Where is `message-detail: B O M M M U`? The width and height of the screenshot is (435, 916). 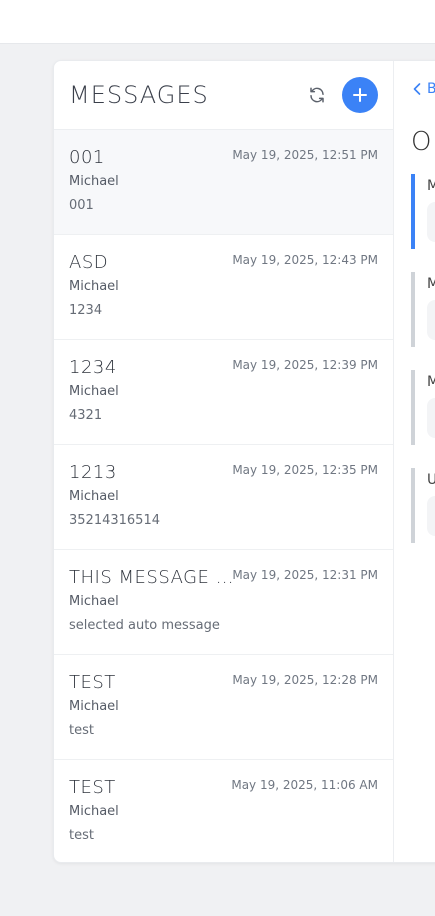 message-detail: B O M M M U is located at coordinates (415, 461).